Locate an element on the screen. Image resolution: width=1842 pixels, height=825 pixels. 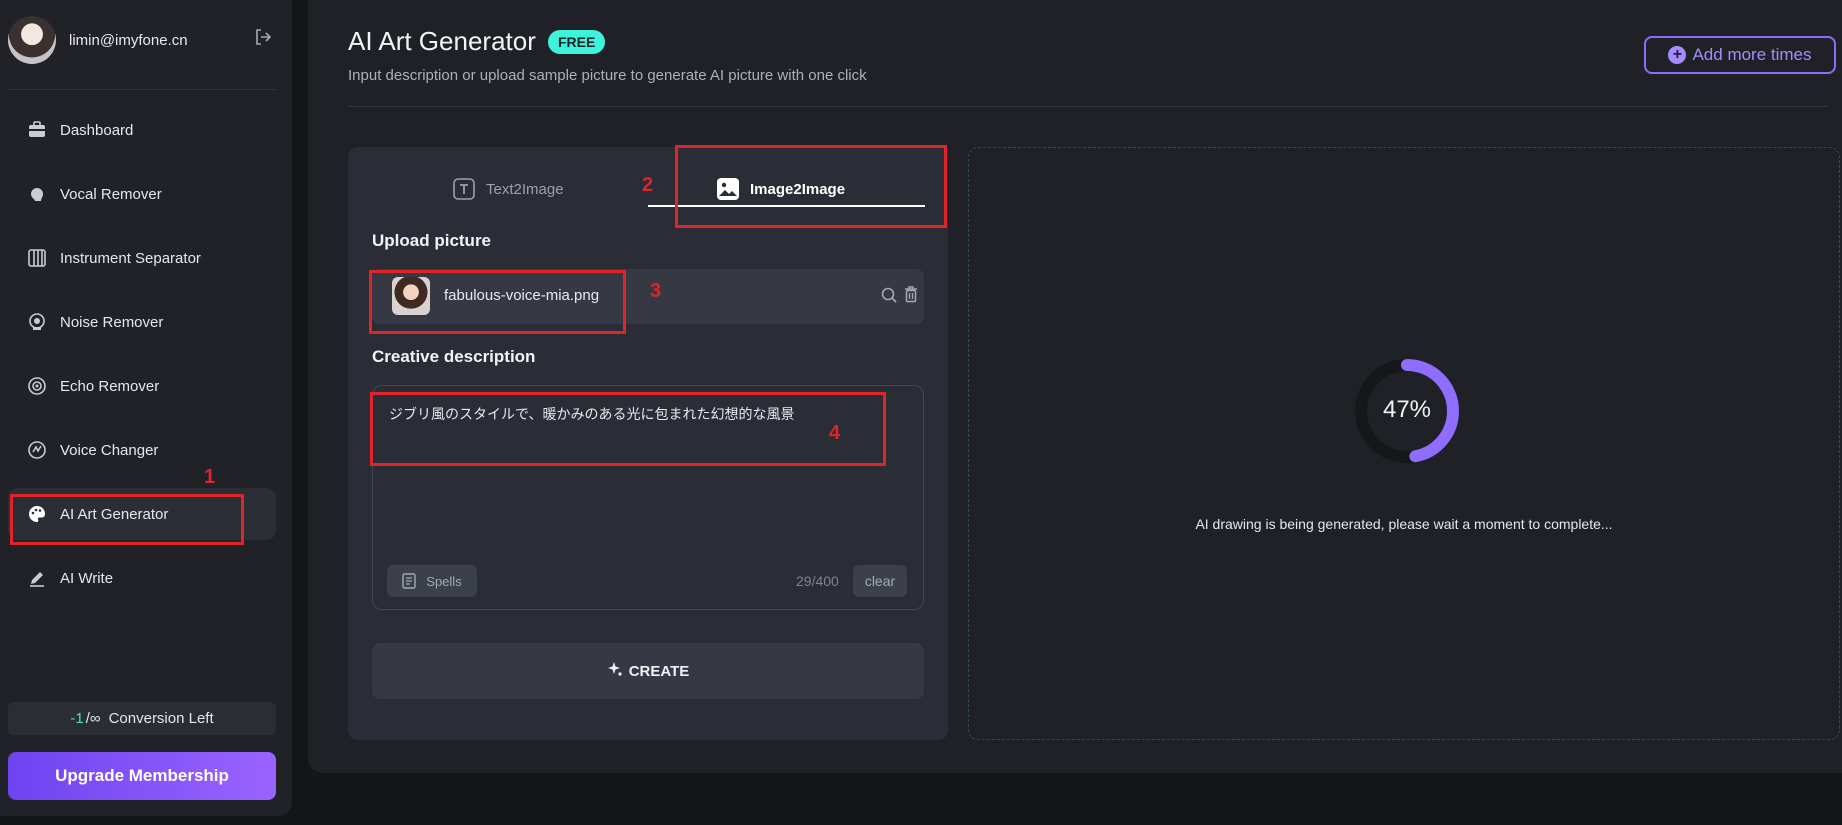
header-divider is located at coordinates (1088, 106).